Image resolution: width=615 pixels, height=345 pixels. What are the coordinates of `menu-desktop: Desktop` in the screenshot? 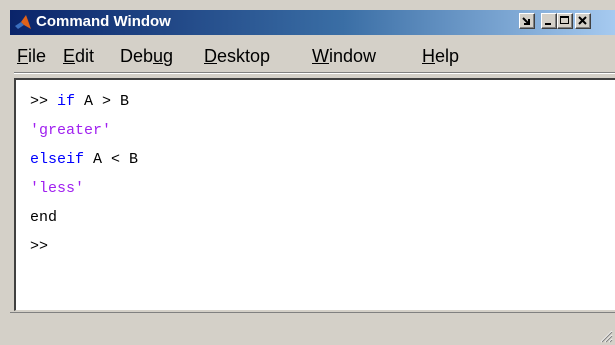 It's located at (237, 56).